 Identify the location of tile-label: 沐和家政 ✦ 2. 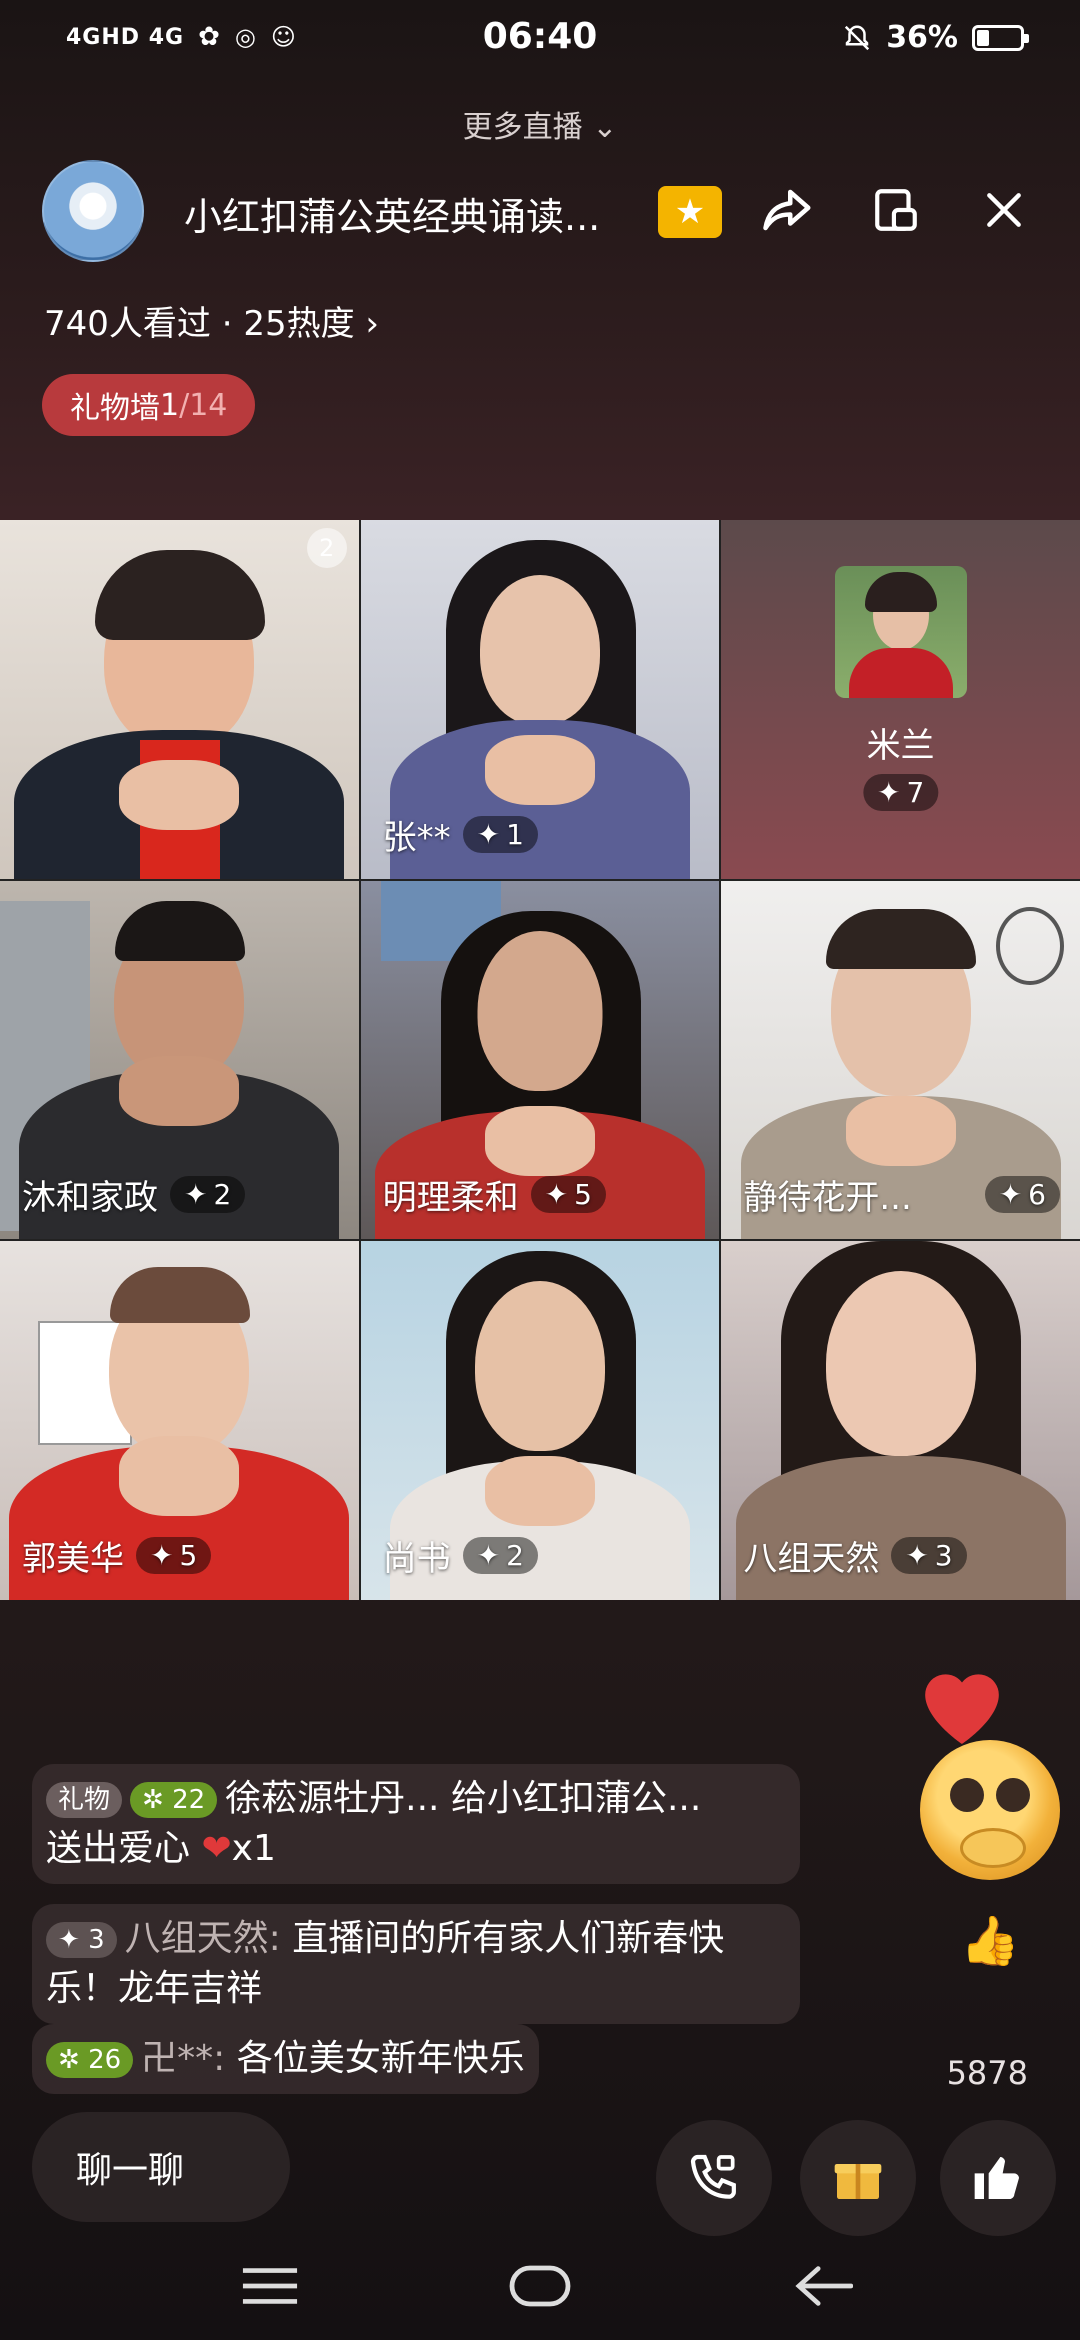
(134, 1194).